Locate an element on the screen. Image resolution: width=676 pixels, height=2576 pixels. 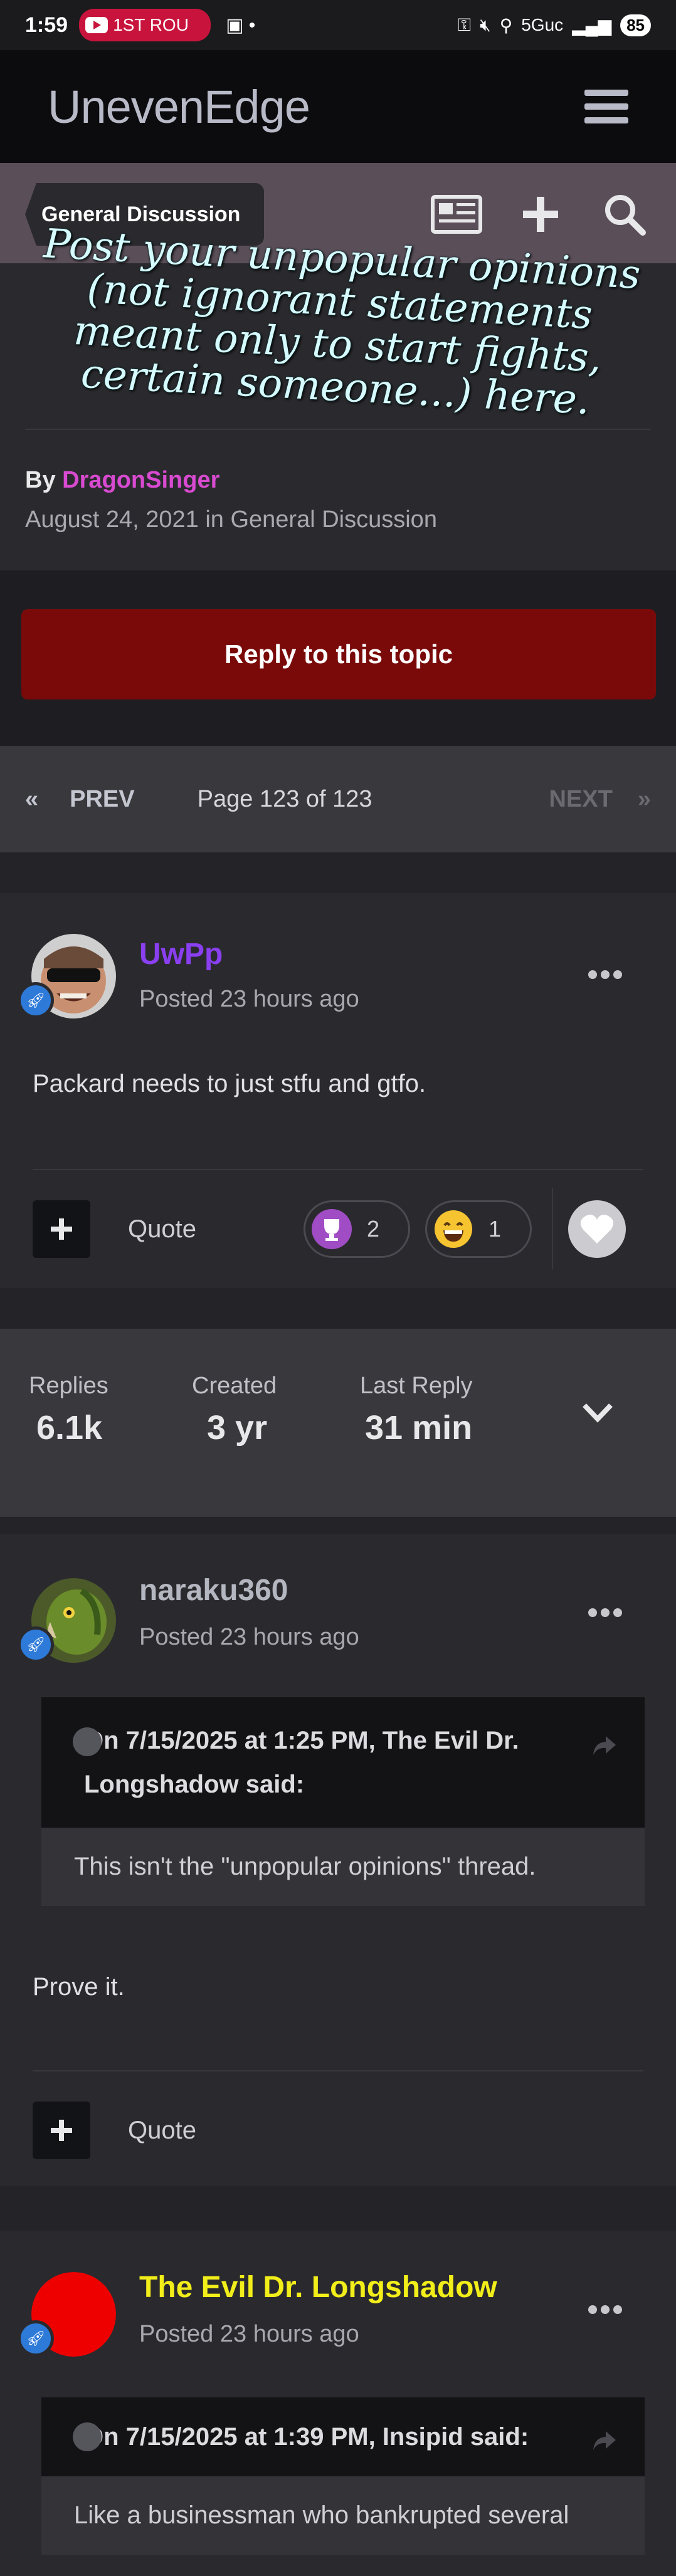
status-indicators: ⚿ 🔇︎ ⚲ 5Guc ▂▄▆ 85 is located at coordinates (555, 25).